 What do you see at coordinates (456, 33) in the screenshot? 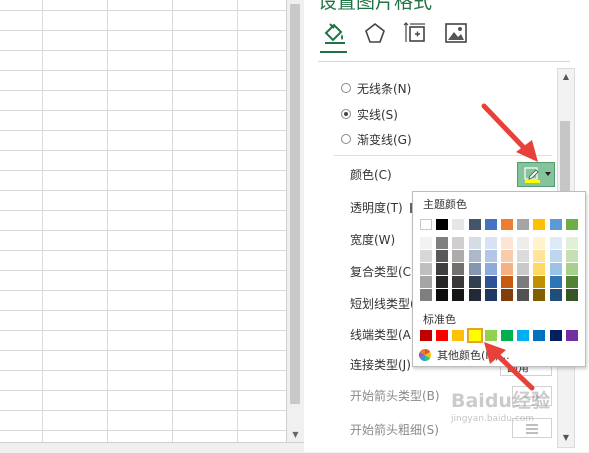
I see `picture-icon` at bounding box center [456, 33].